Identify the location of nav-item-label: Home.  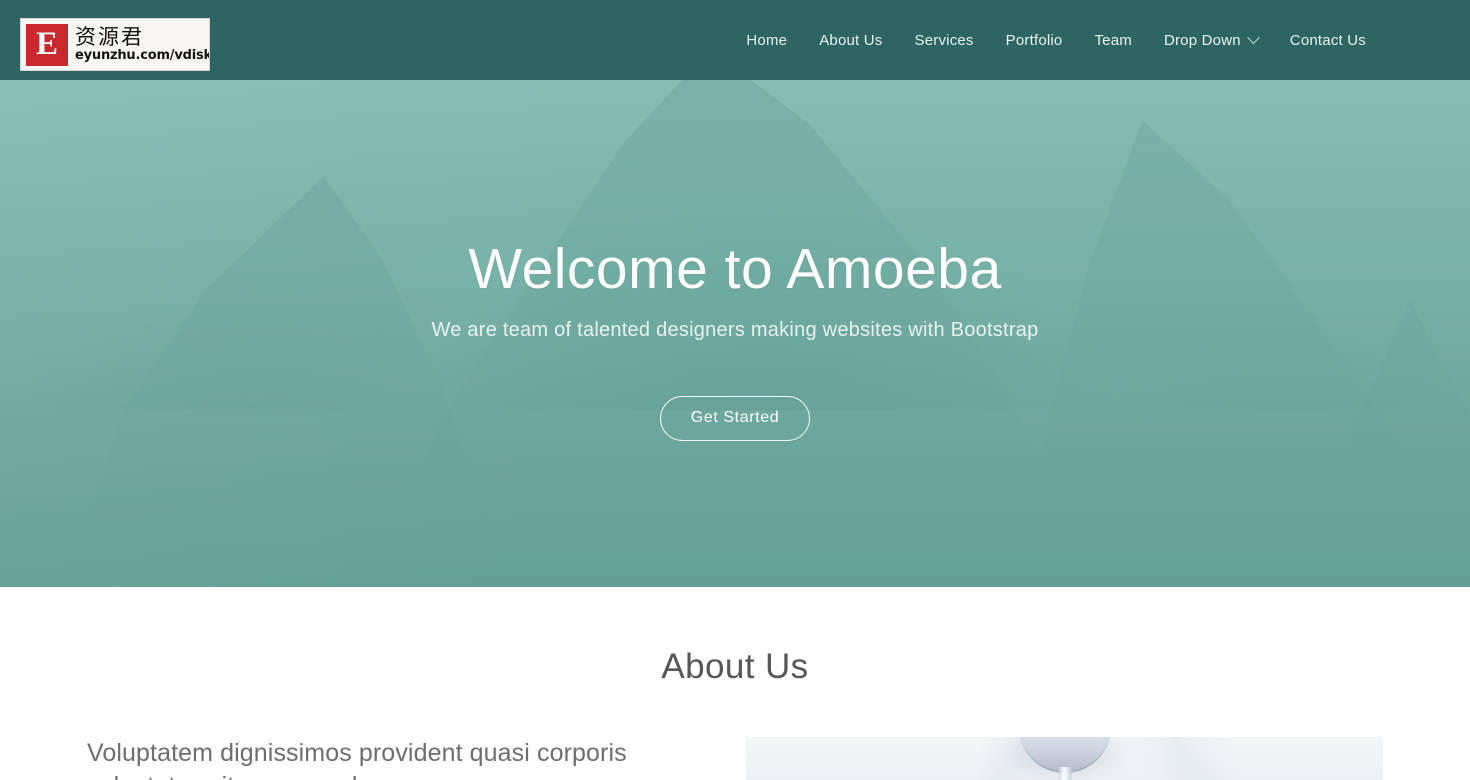
(767, 40).